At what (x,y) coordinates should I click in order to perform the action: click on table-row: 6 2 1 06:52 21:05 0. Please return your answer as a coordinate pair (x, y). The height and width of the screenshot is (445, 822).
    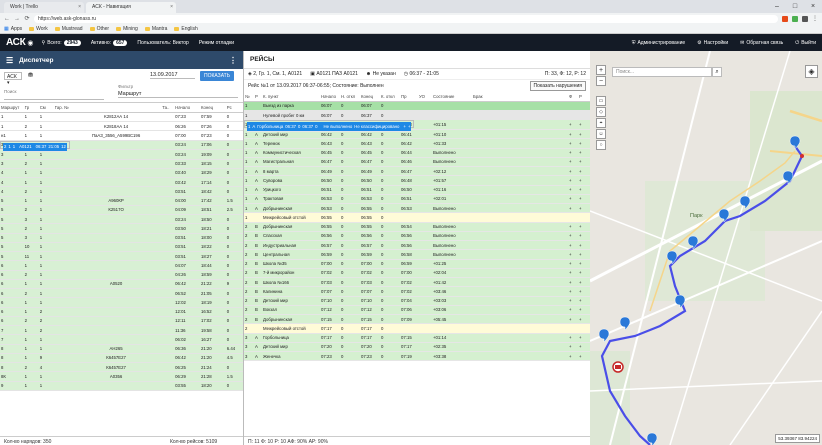
    Looking at the image, I should click on (121, 293).